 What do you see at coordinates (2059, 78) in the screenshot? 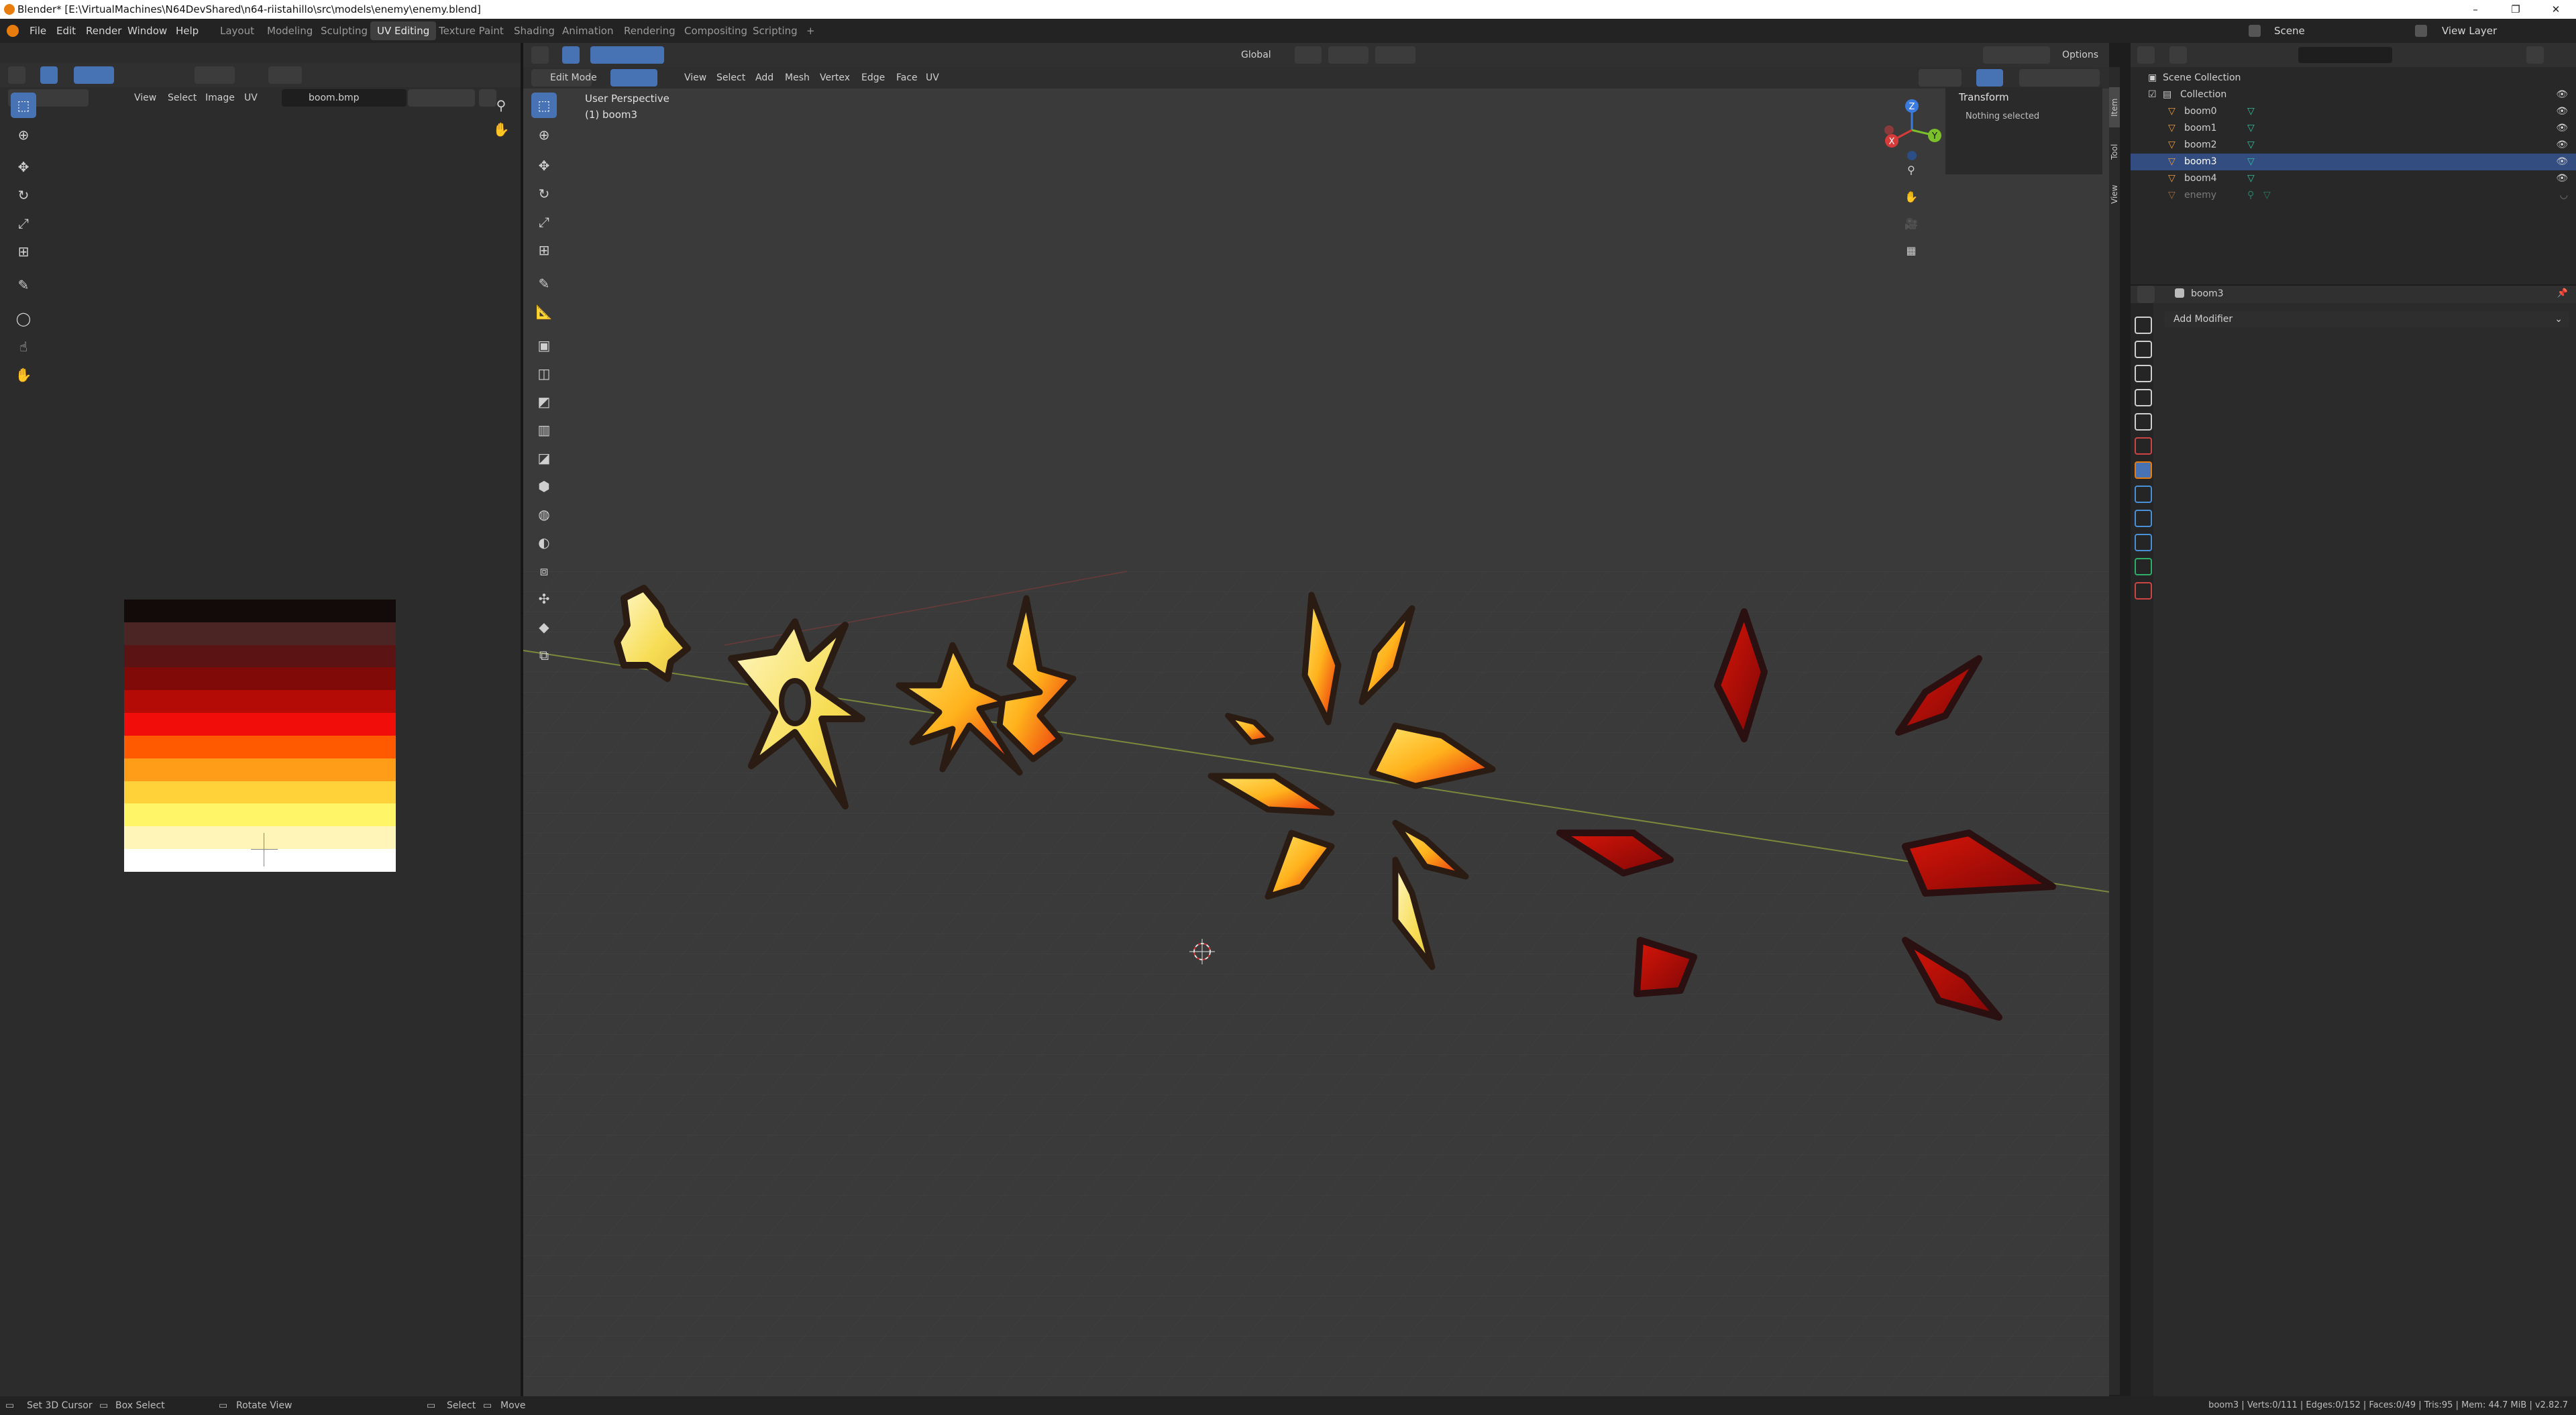
I see `shading-modes` at bounding box center [2059, 78].